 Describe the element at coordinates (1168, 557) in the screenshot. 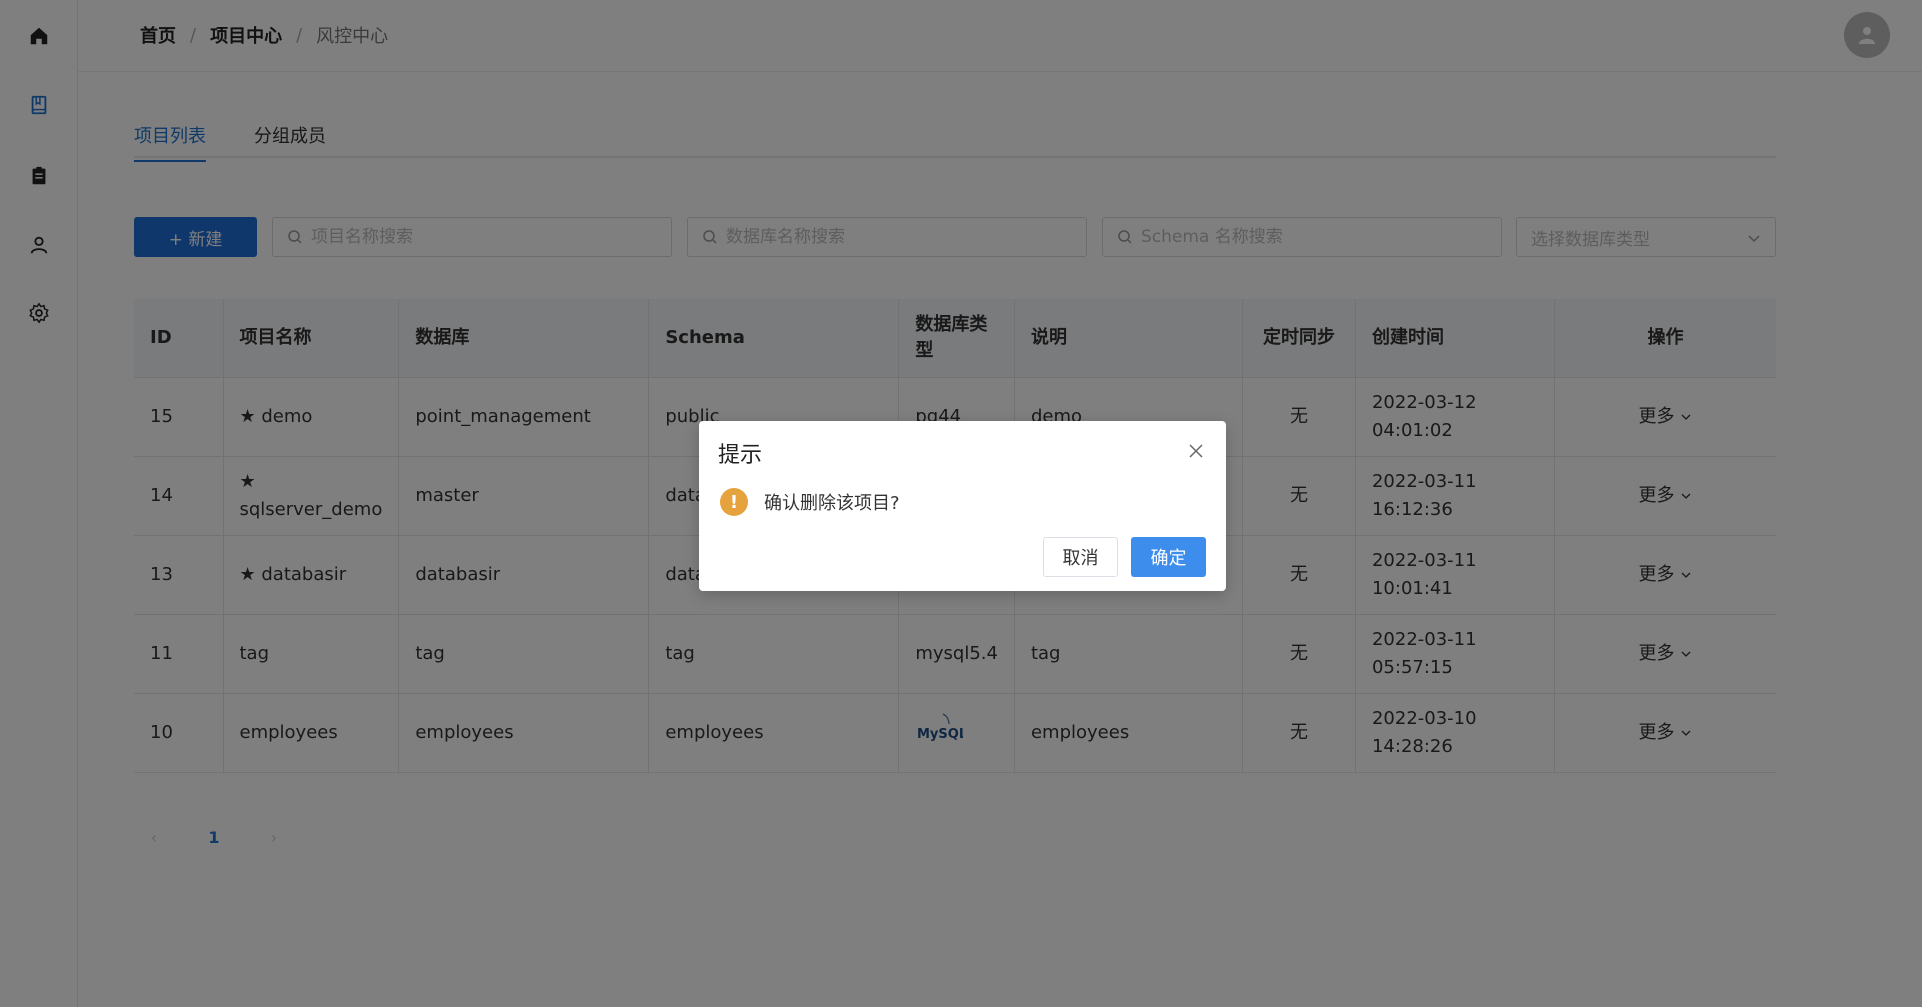

I see `confirm-button: 确定` at that location.